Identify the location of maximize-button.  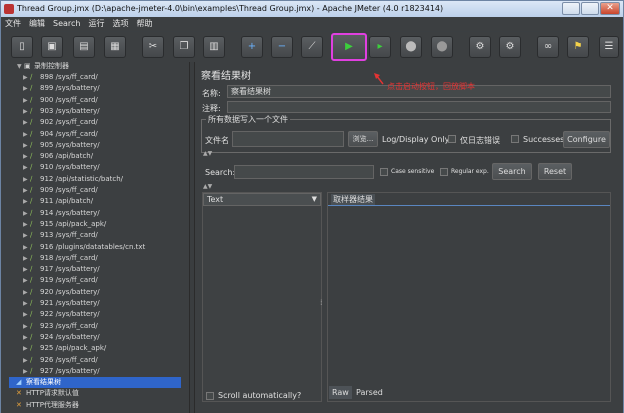
(590, 8).